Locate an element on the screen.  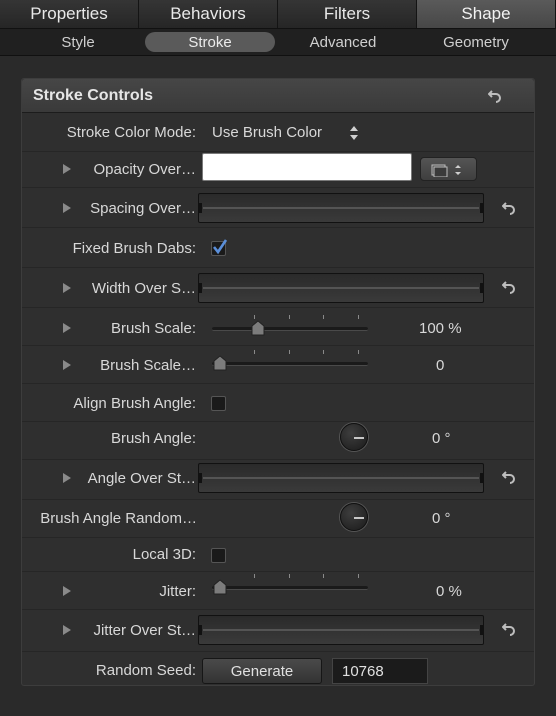
brush-angle-label: Brush Angle: is located at coordinates (153, 438).